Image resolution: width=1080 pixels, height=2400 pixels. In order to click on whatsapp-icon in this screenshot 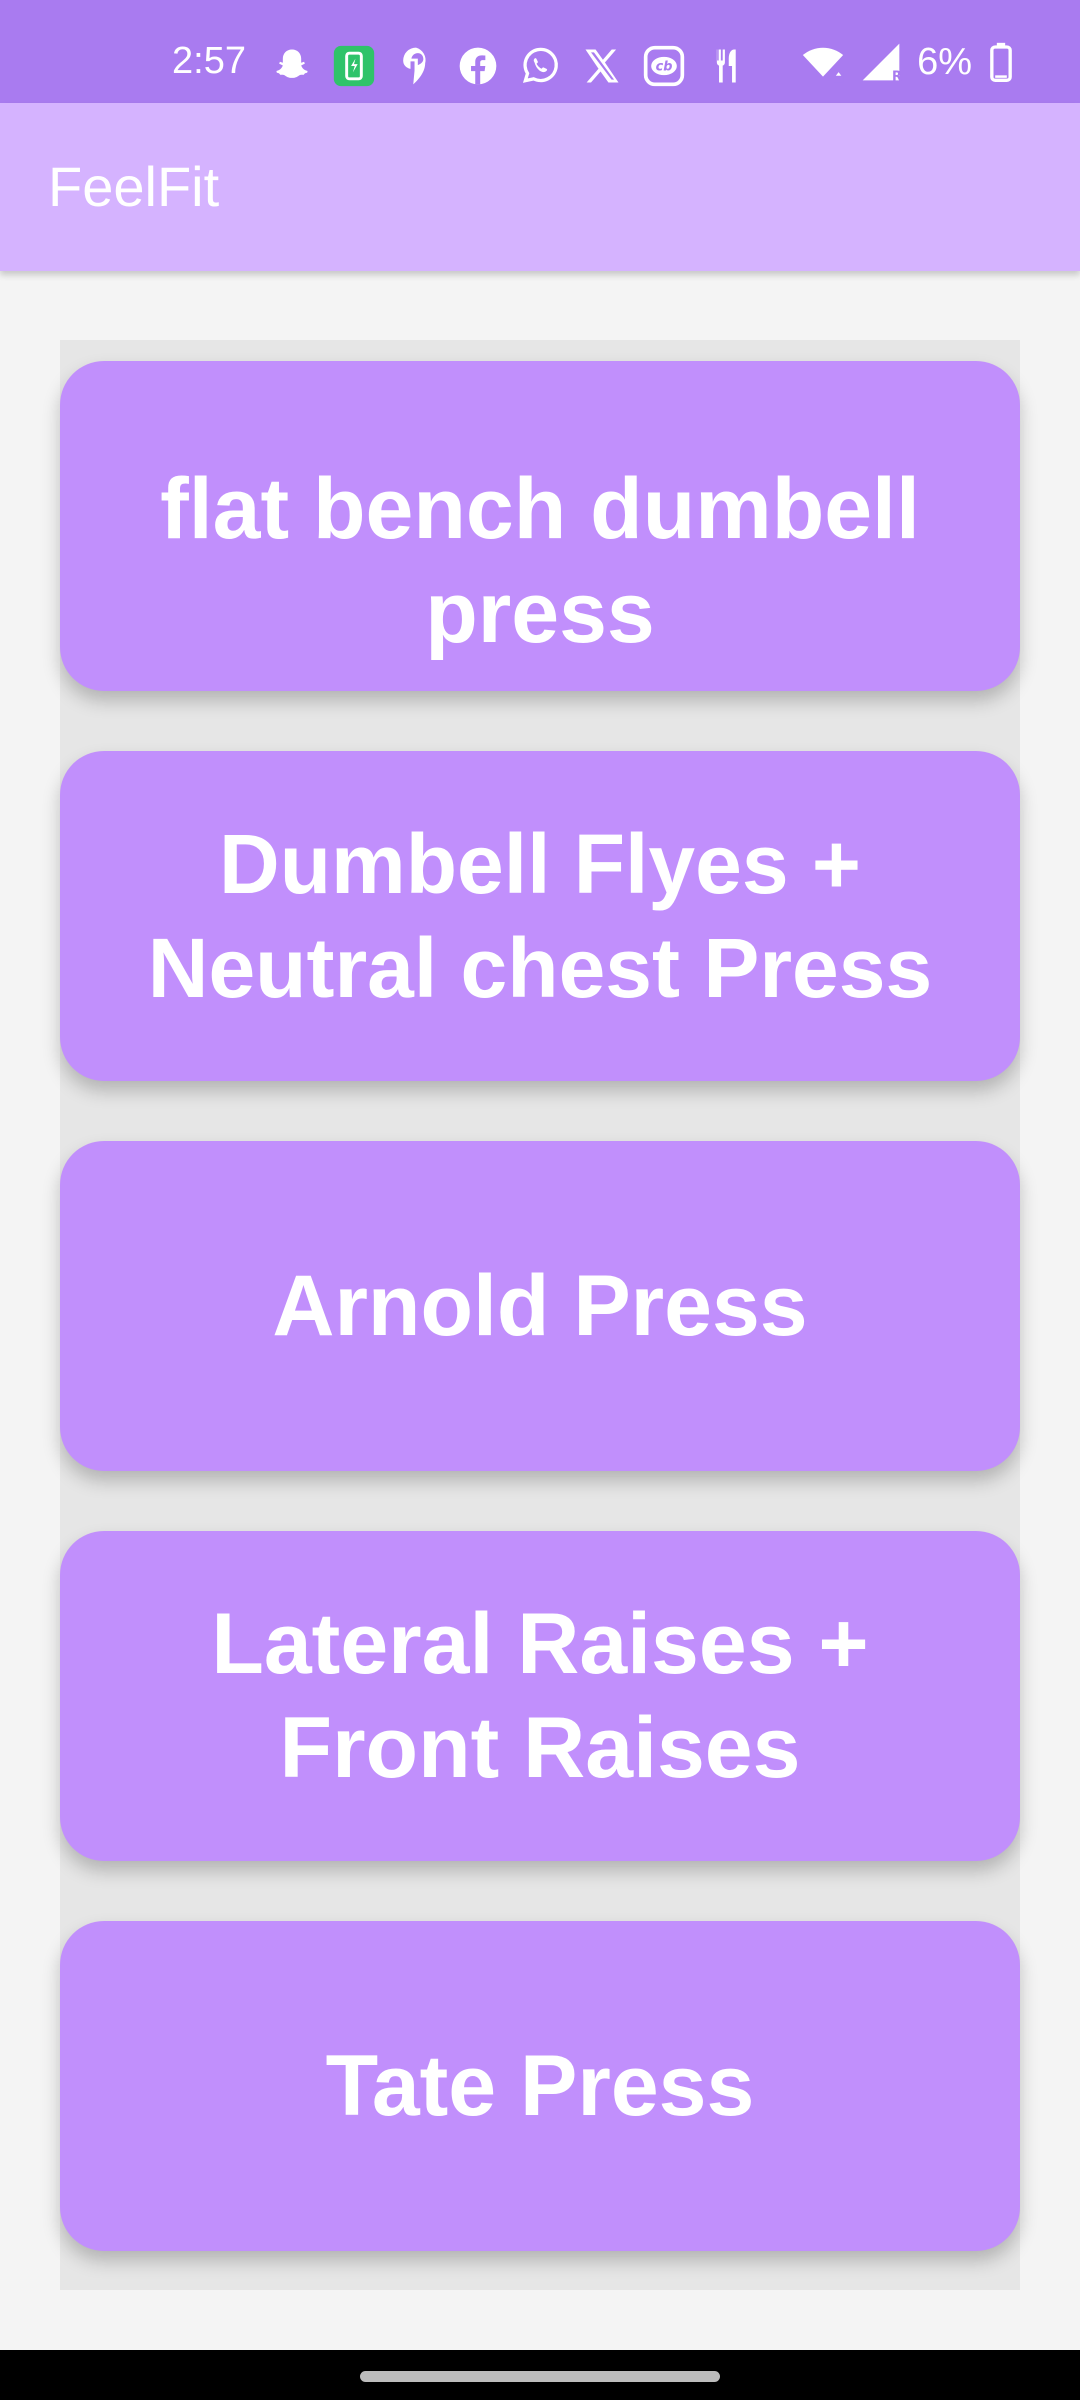, I will do `click(540, 66)`.